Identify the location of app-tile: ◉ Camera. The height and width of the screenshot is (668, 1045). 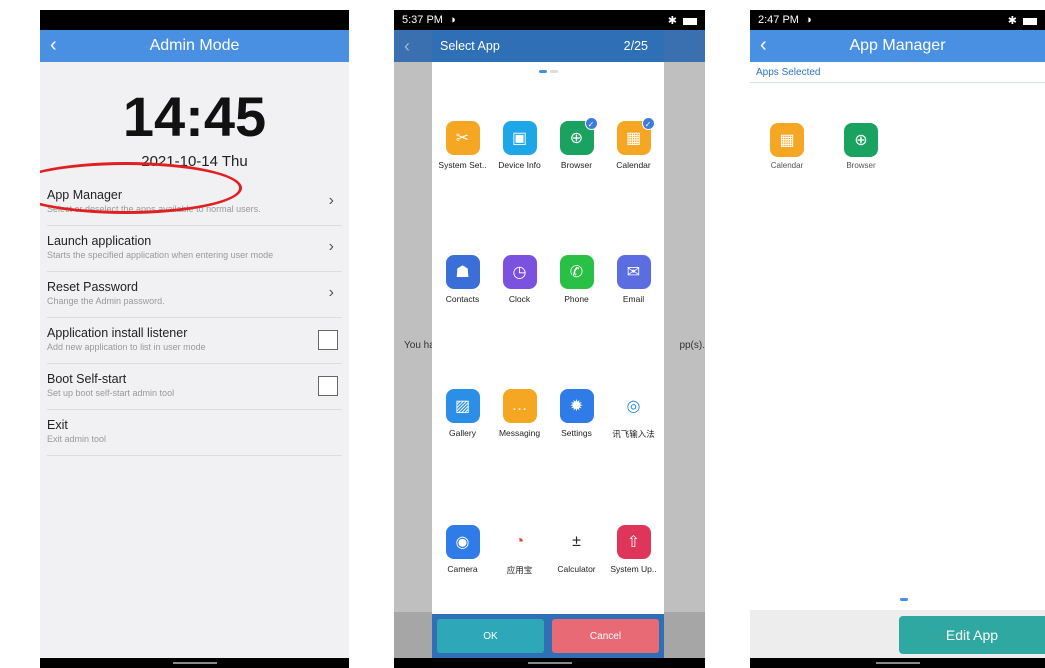
(462, 550).